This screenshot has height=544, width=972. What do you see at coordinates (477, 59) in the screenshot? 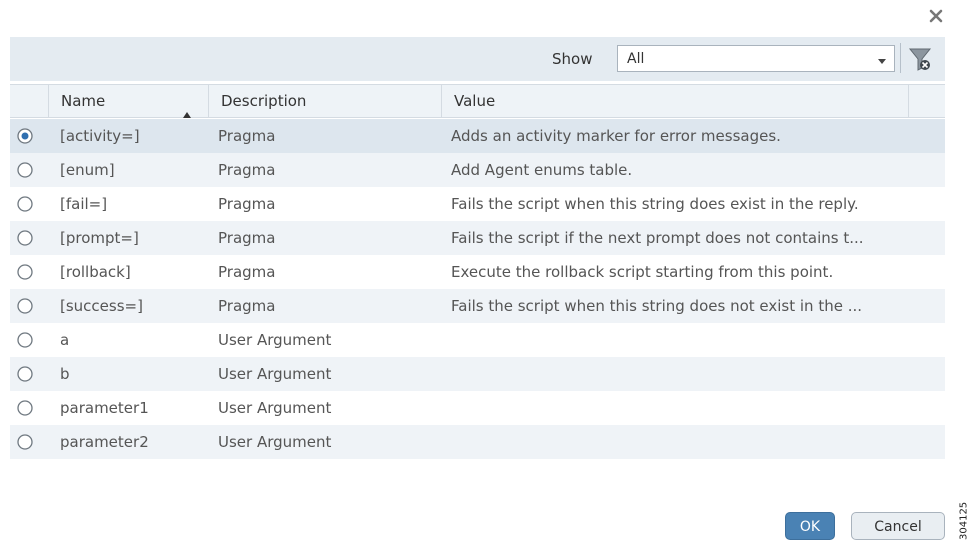
I see `toolbar: Show All` at bounding box center [477, 59].